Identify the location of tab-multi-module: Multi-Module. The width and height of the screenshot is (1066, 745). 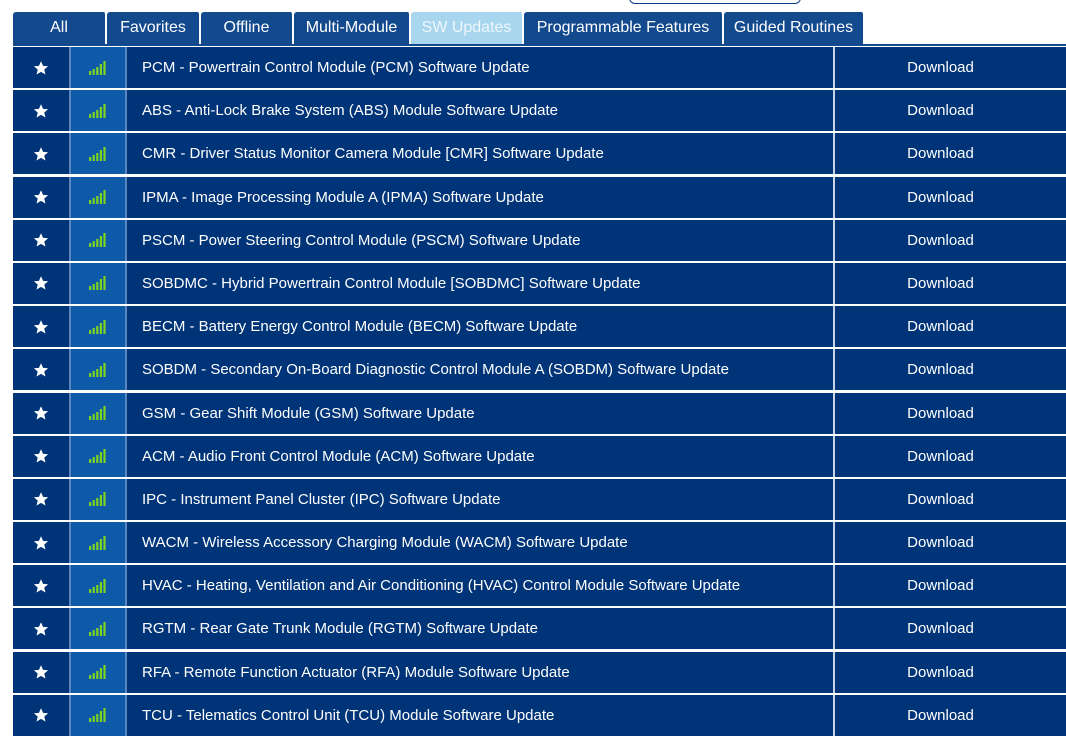
(352, 28).